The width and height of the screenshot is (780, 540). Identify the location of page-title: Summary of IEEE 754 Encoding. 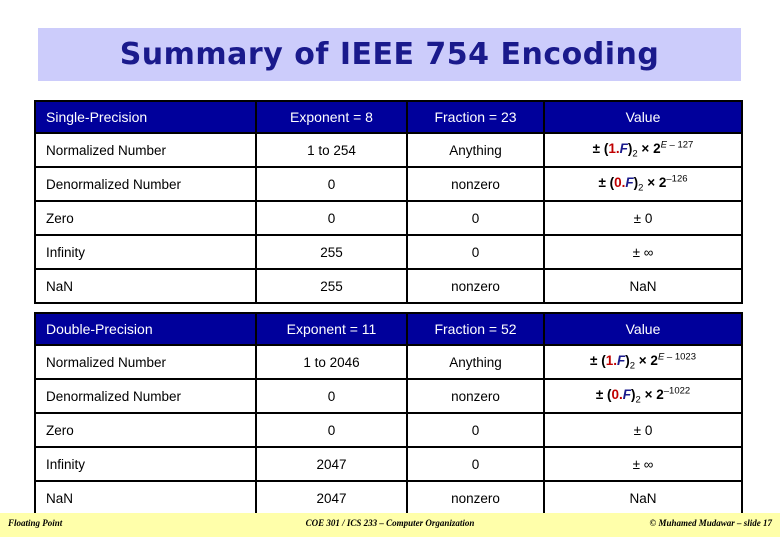
(389, 54).